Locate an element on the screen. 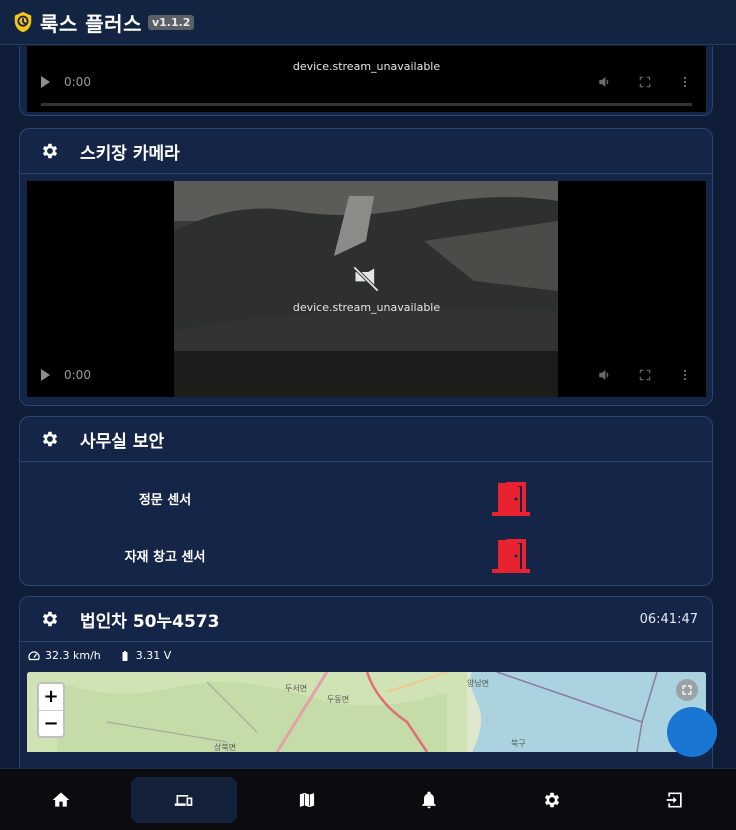  map-zoom-control: + − is located at coordinates (51, 710).